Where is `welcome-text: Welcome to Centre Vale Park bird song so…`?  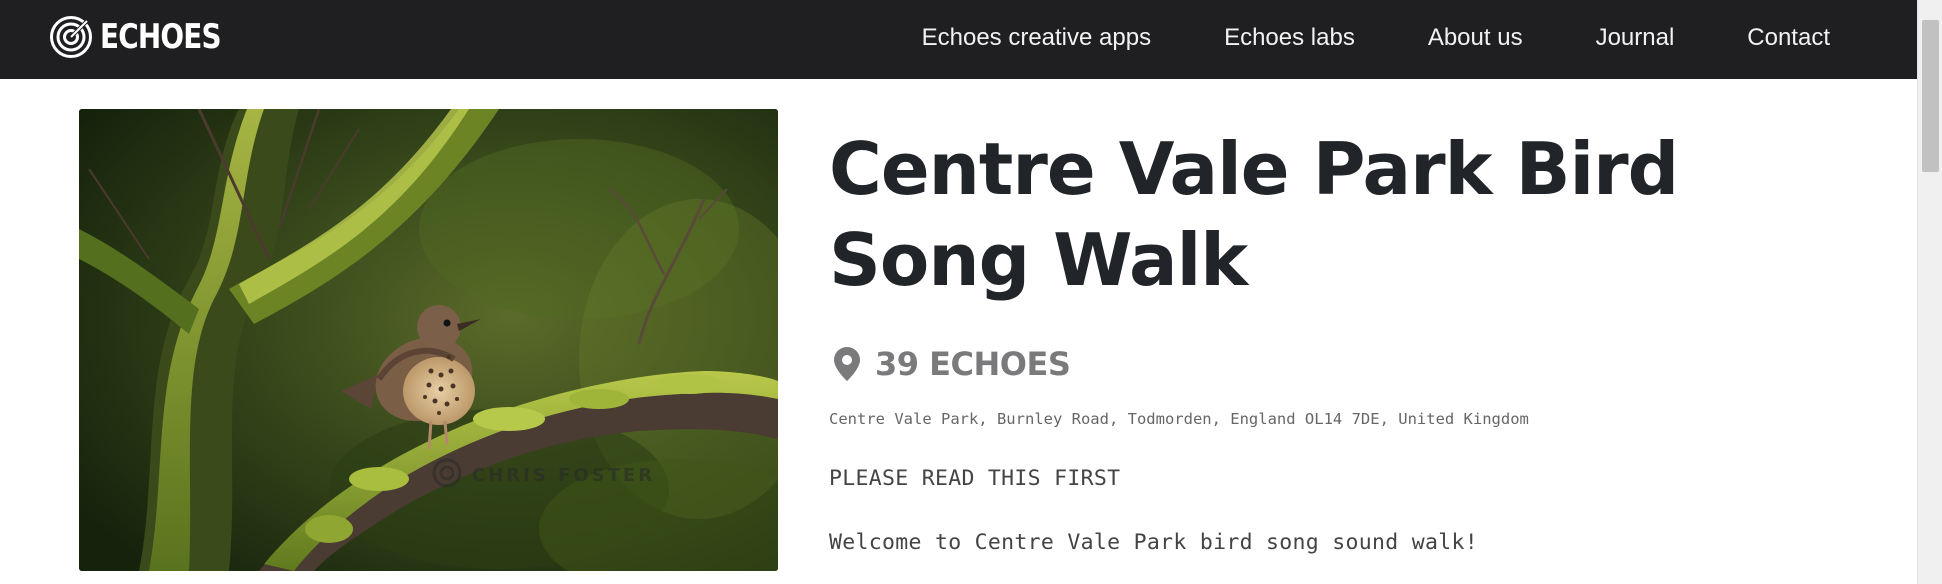 welcome-text: Welcome to Centre Vale Park bird song so… is located at coordinates (1153, 542).